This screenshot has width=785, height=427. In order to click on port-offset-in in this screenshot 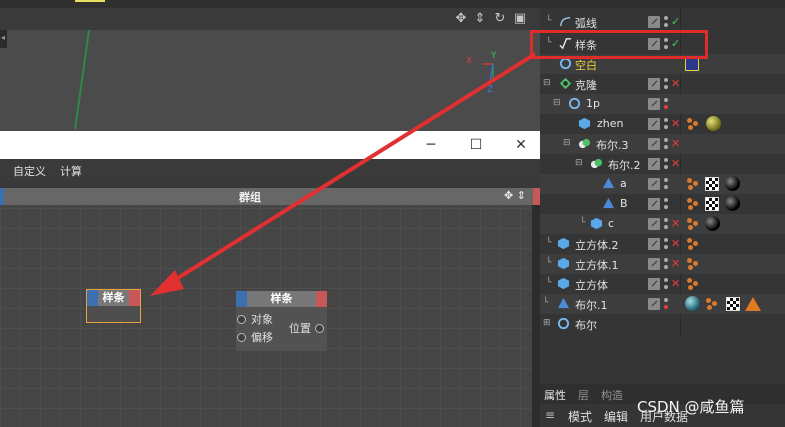, I will do `click(241, 337)`.